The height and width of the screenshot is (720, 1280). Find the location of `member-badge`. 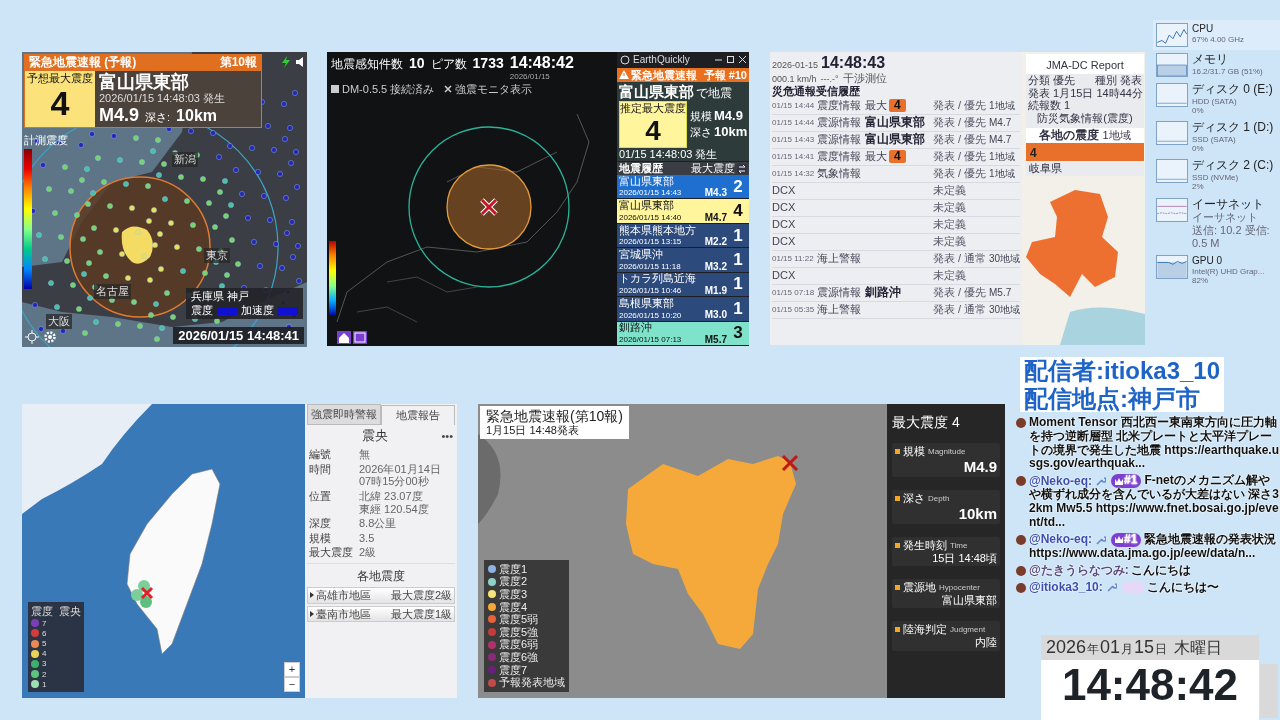

member-badge is located at coordinates (1132, 587).